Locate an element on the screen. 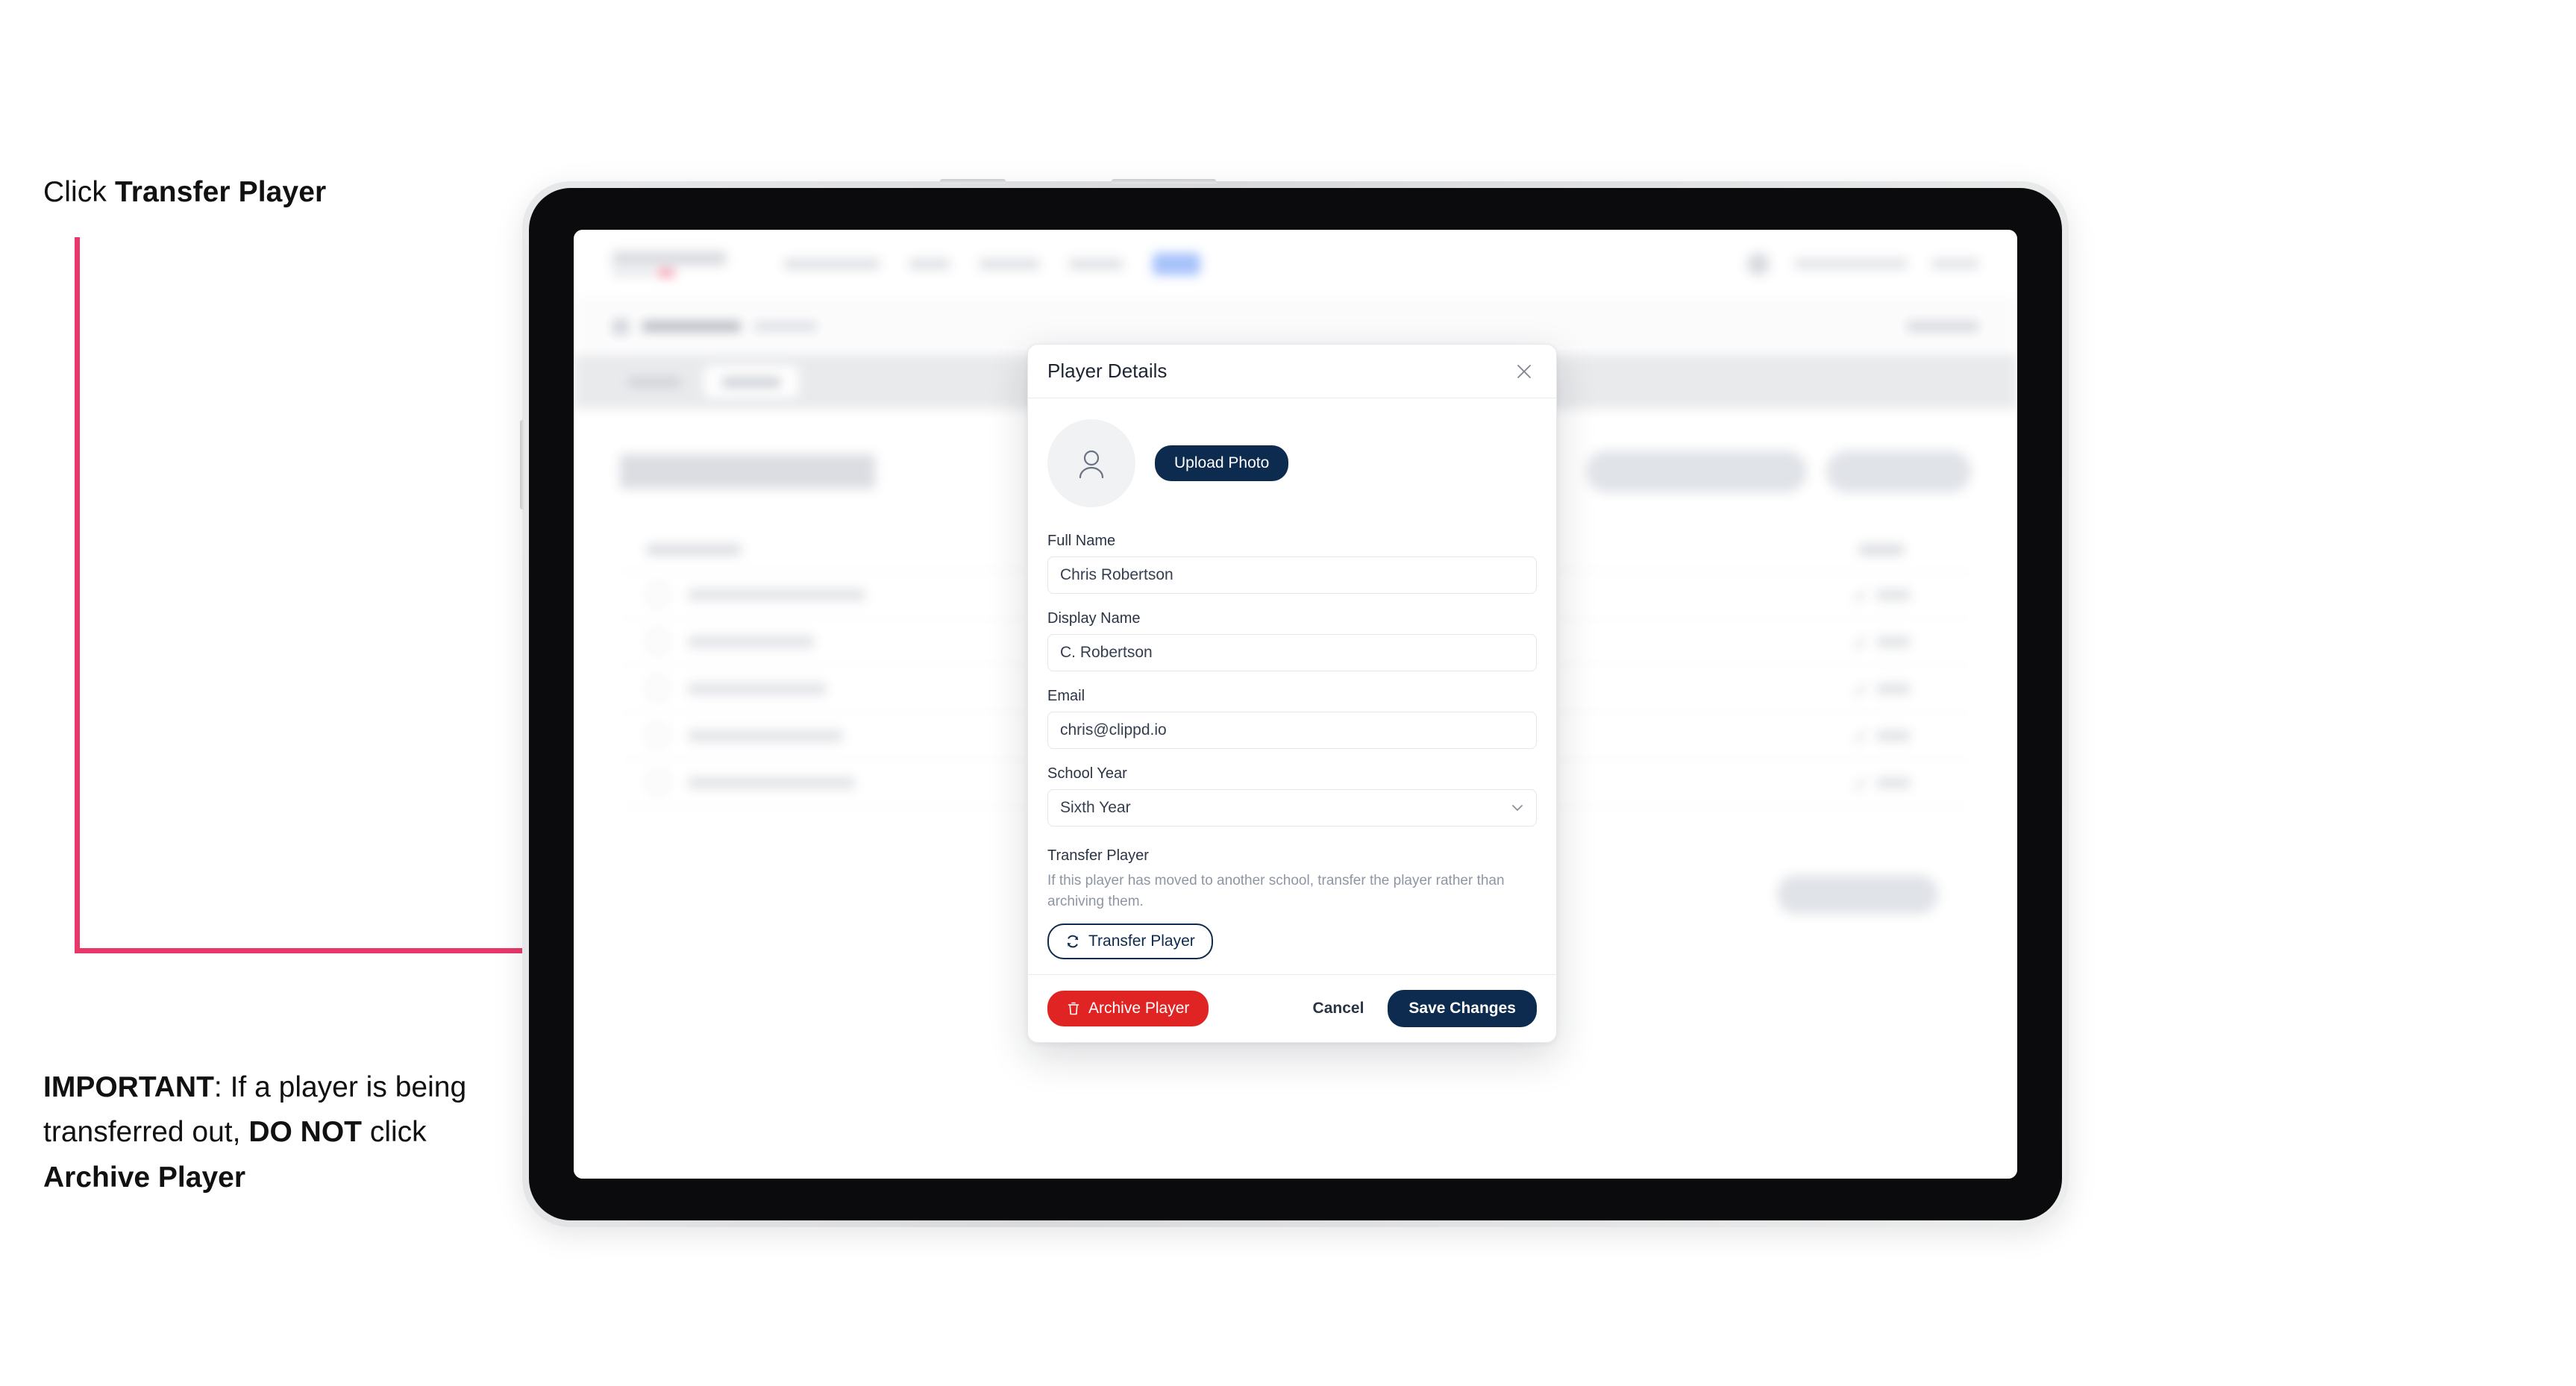 The height and width of the screenshot is (1386, 2576). field-display-name: Display Name is located at coordinates (1292, 640).